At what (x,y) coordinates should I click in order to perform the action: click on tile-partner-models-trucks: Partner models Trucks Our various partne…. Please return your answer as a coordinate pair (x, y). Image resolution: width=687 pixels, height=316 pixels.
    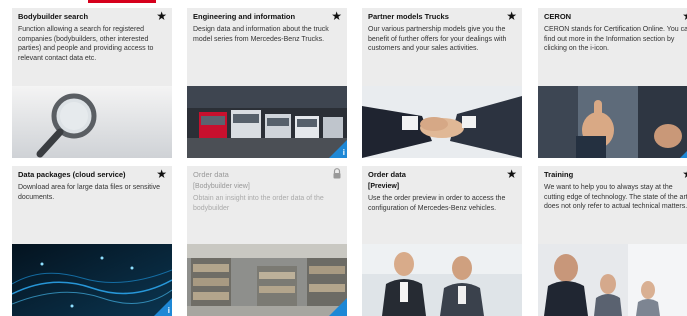
    Looking at the image, I should click on (442, 83).